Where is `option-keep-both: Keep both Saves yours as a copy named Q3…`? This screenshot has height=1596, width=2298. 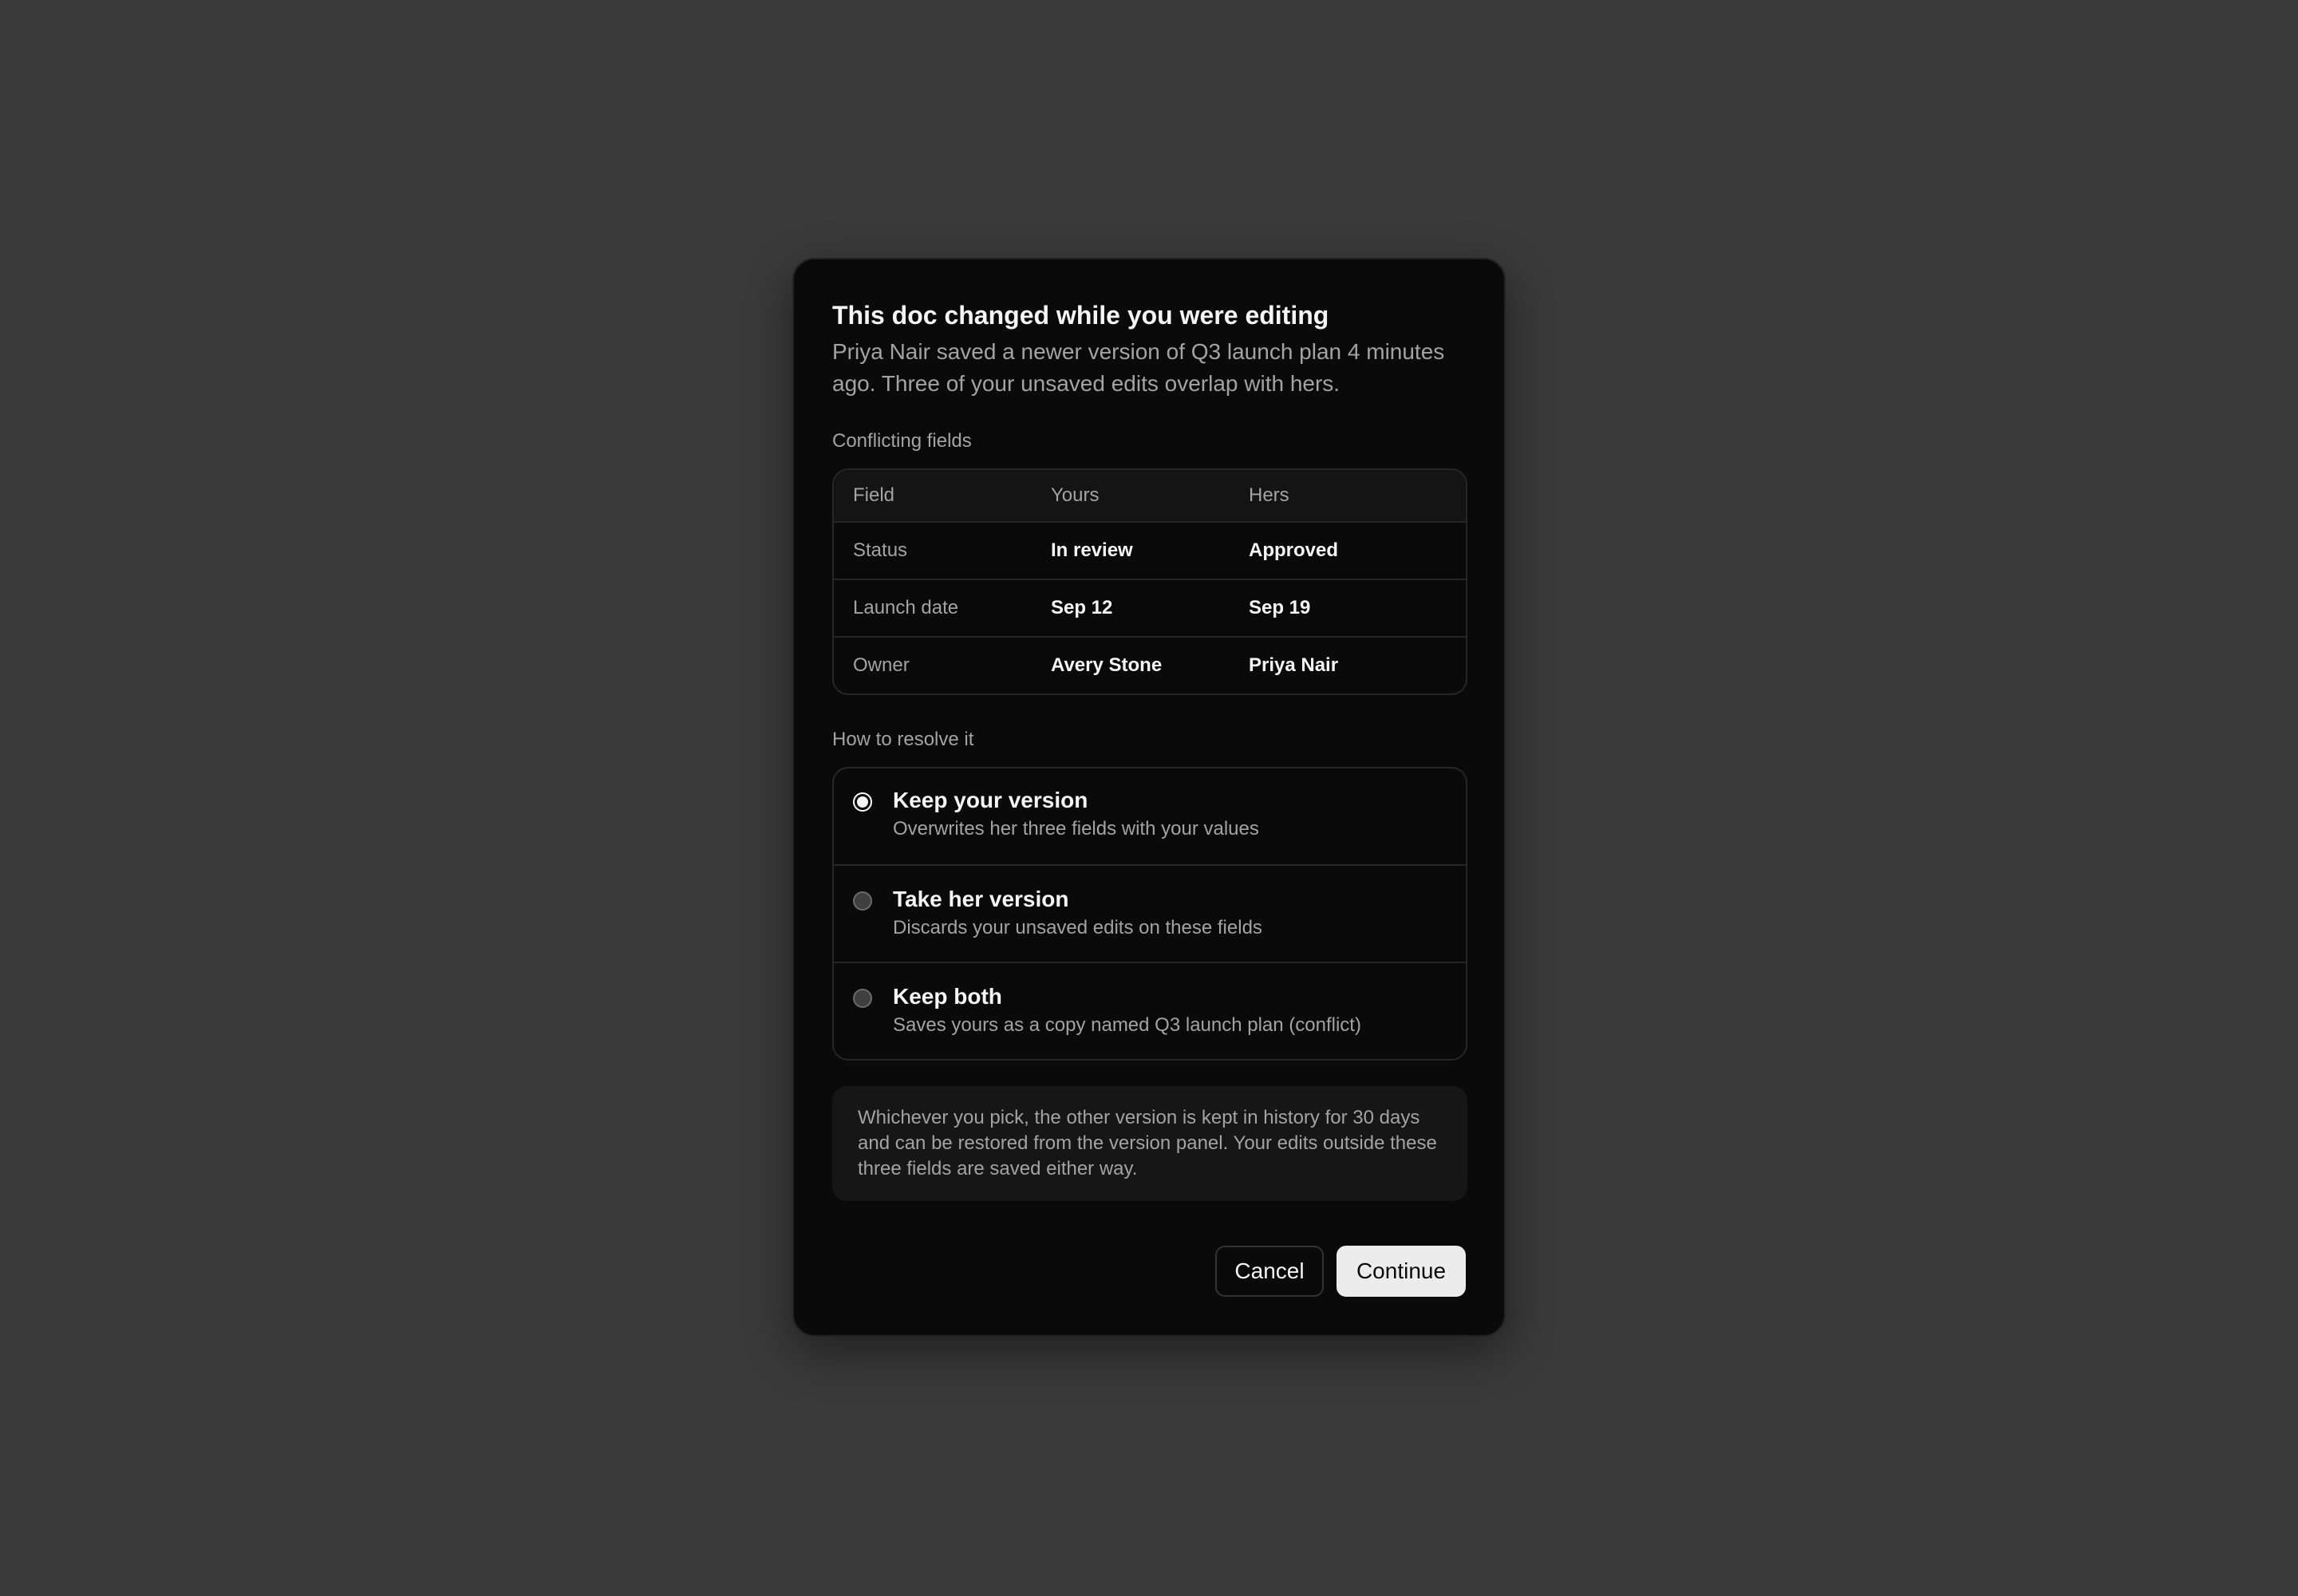 option-keep-both: Keep both Saves yours as a copy named Q3… is located at coordinates (1150, 1010).